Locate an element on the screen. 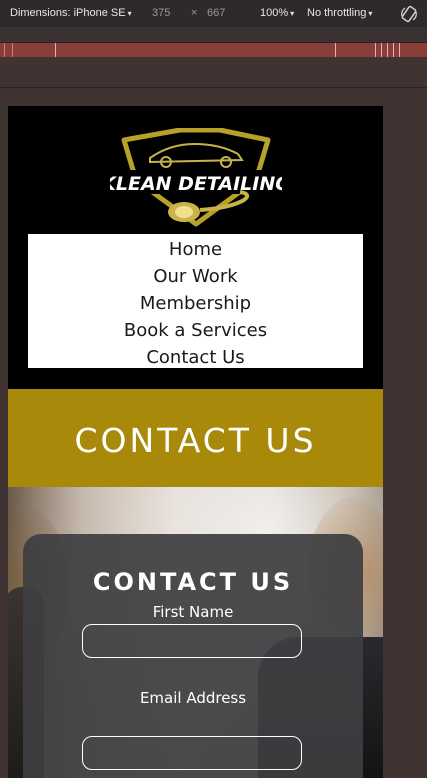  email-field is located at coordinates (192, 753).